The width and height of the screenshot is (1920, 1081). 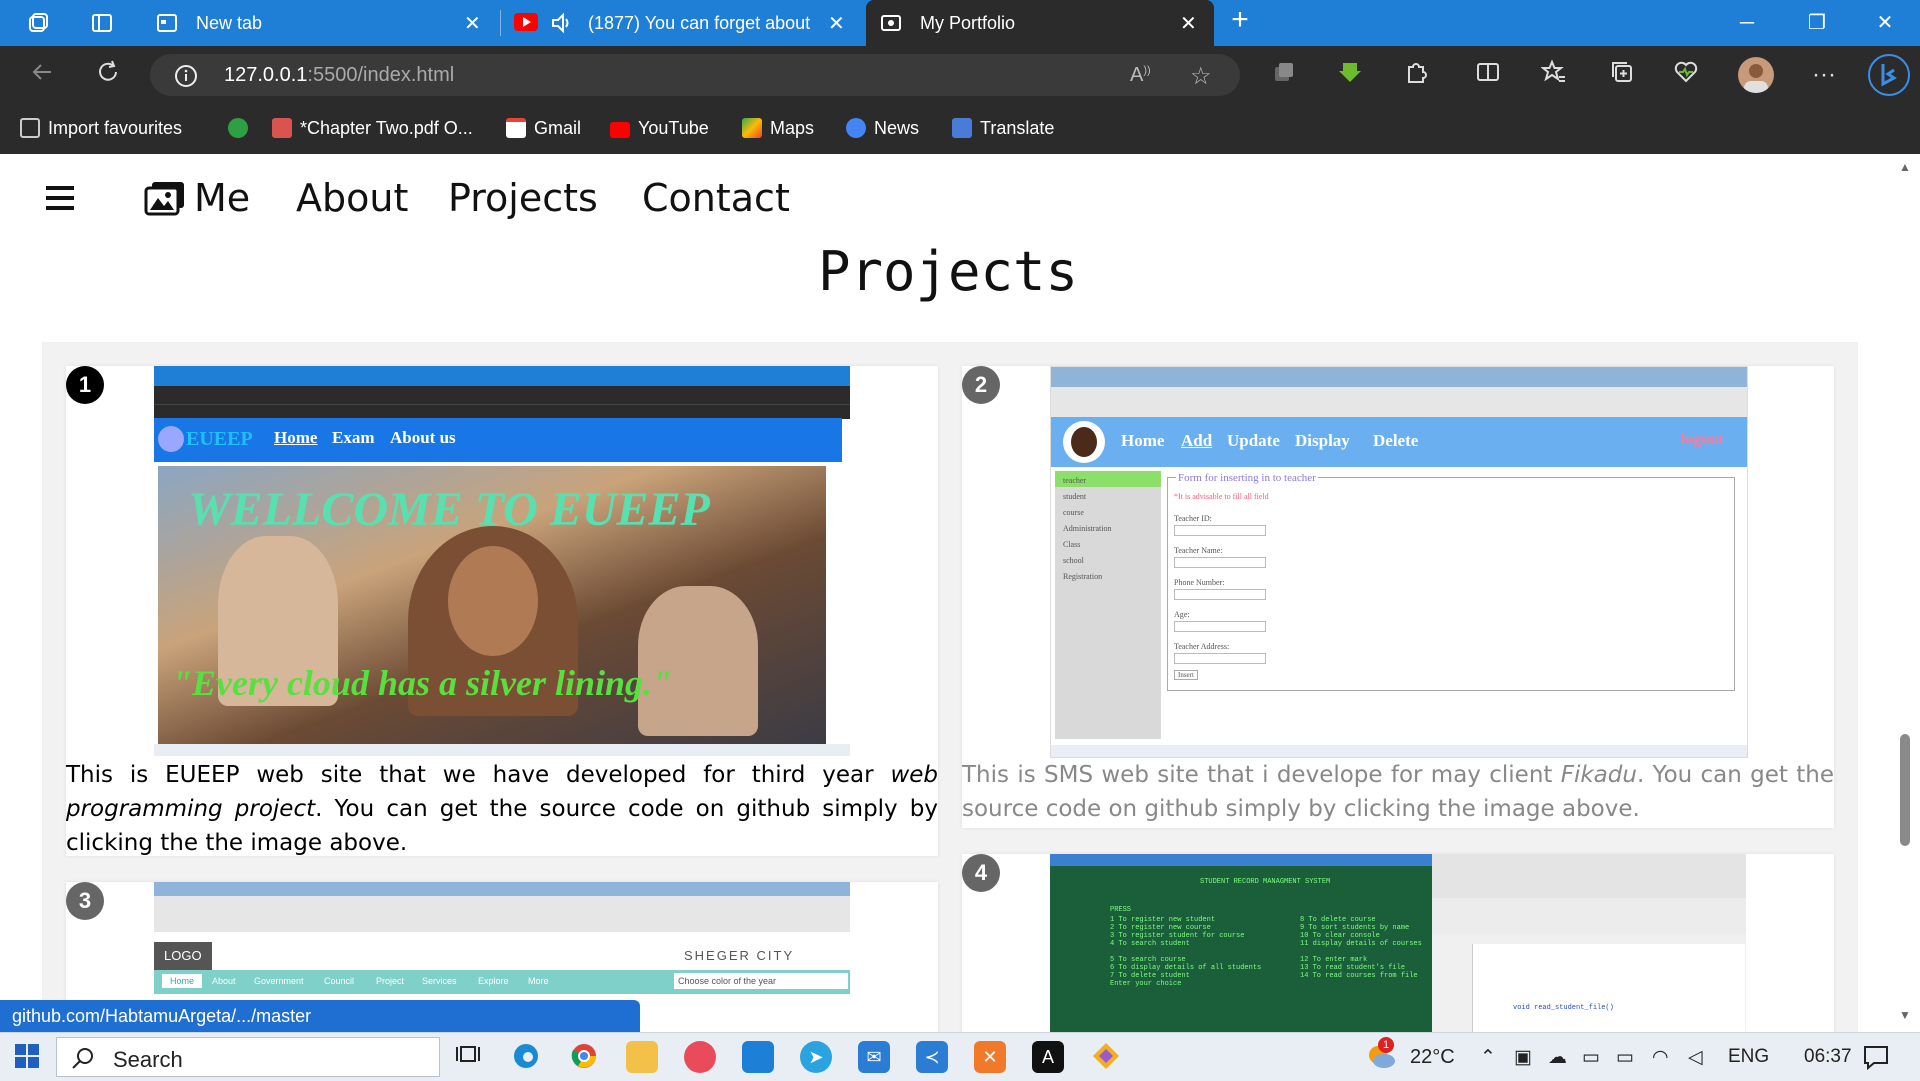 What do you see at coordinates (523, 198) in the screenshot?
I see `nav-projects: Projects` at bounding box center [523, 198].